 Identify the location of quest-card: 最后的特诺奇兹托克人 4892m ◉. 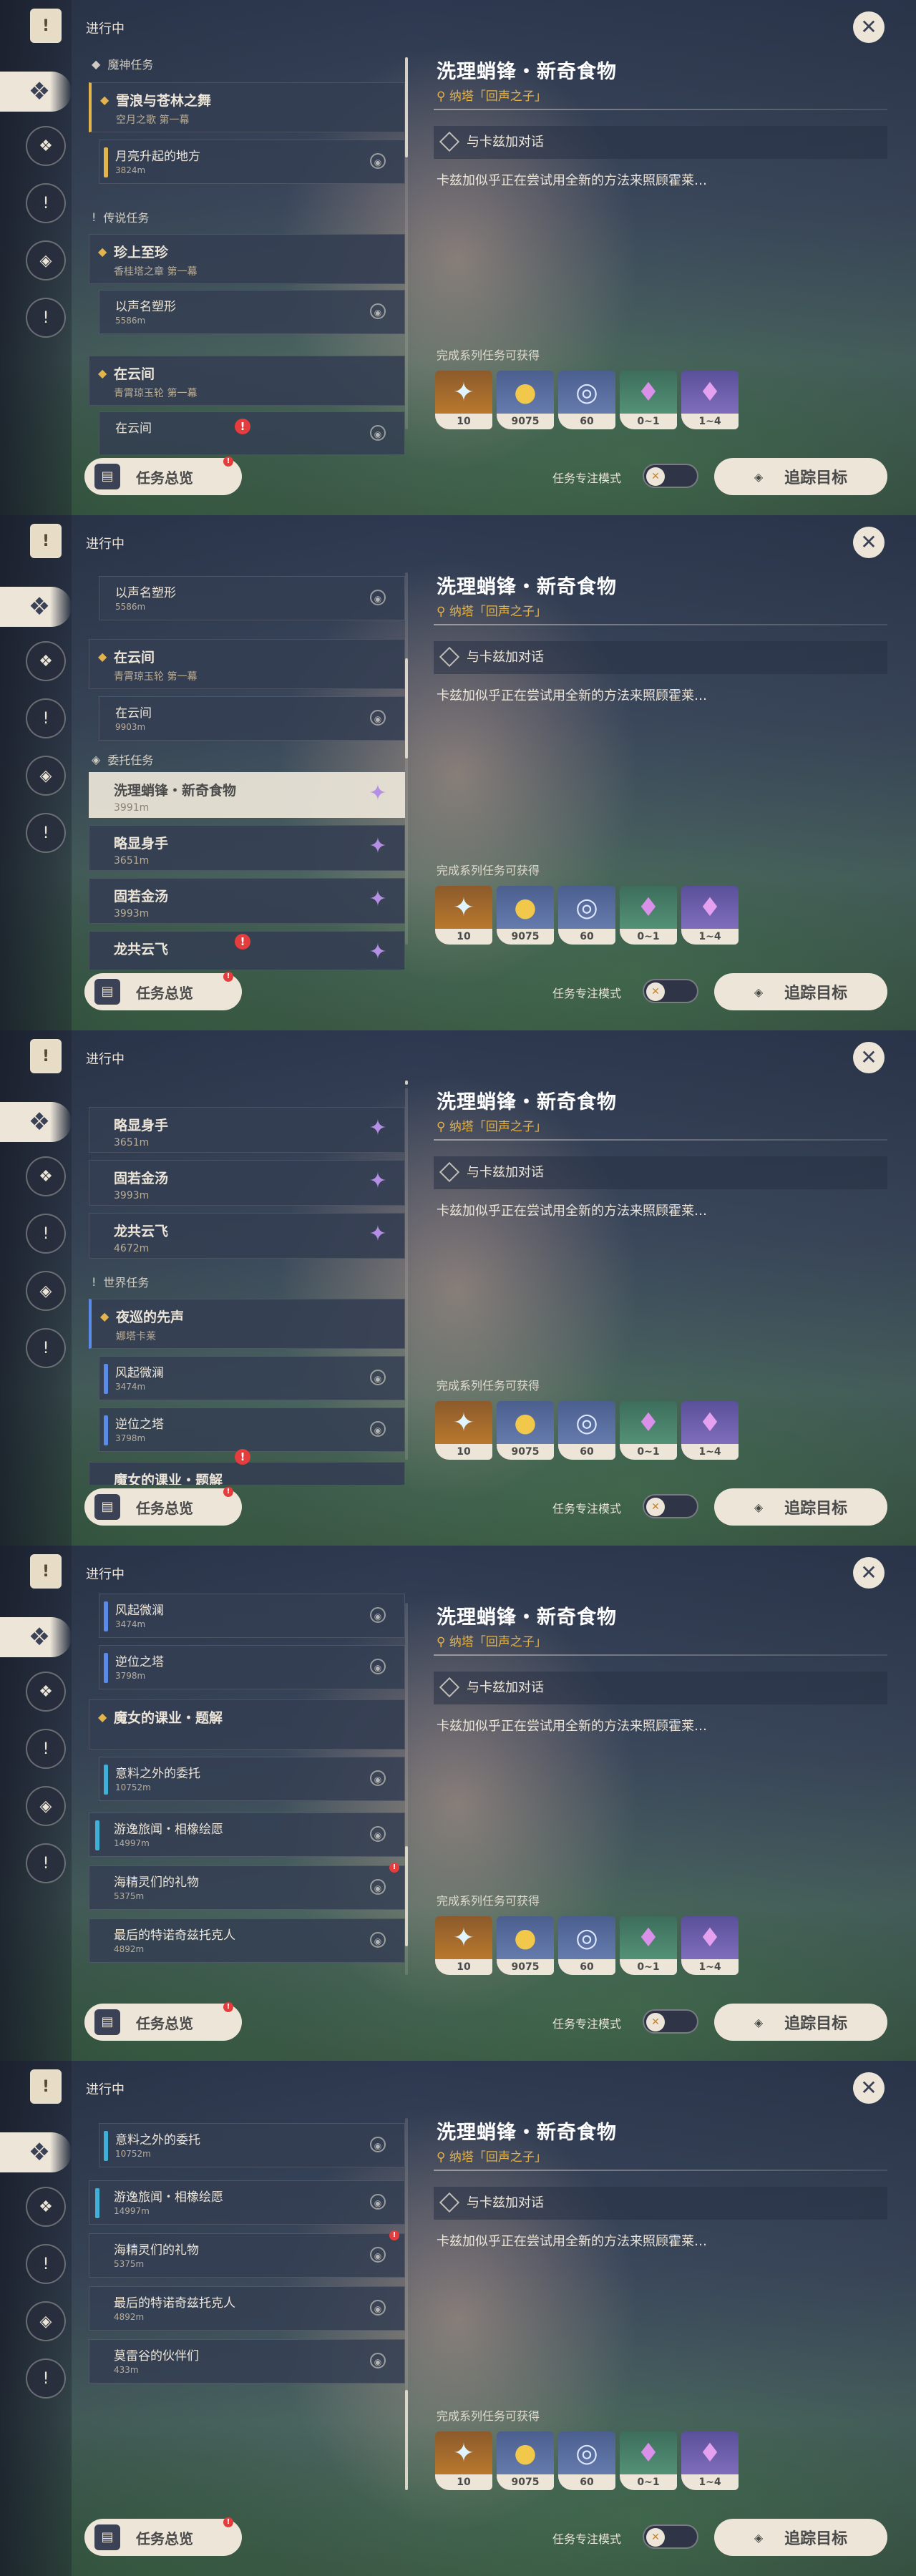
(247, 2308).